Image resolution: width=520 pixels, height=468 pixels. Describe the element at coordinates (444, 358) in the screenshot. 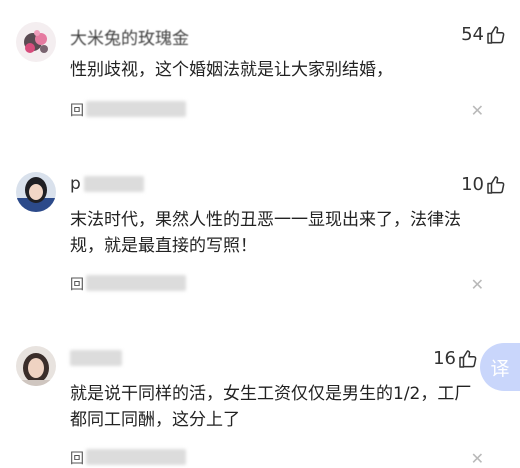

I see `like-count: 16` at that location.